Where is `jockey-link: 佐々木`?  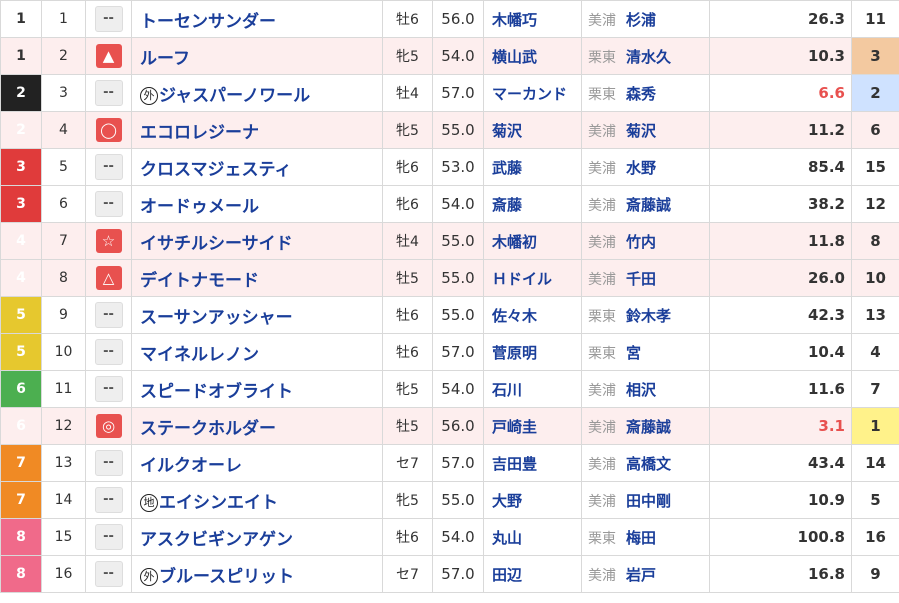
jockey-link: 佐々木 is located at coordinates (532, 315).